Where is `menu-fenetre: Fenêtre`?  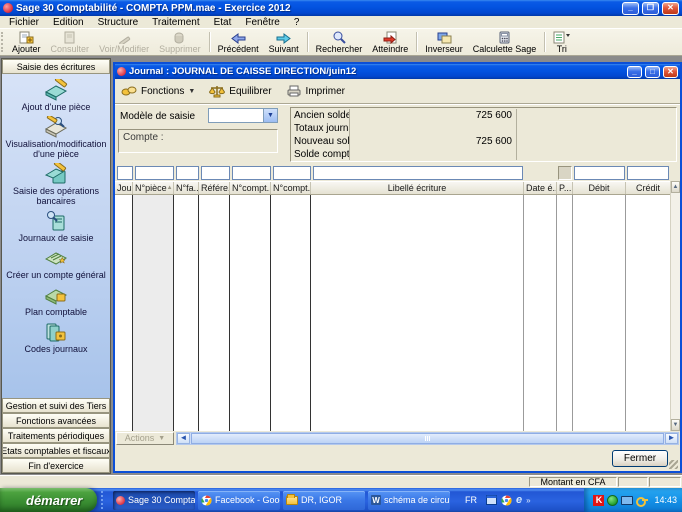
menu-fenetre: Fenêtre is located at coordinates (262, 22).